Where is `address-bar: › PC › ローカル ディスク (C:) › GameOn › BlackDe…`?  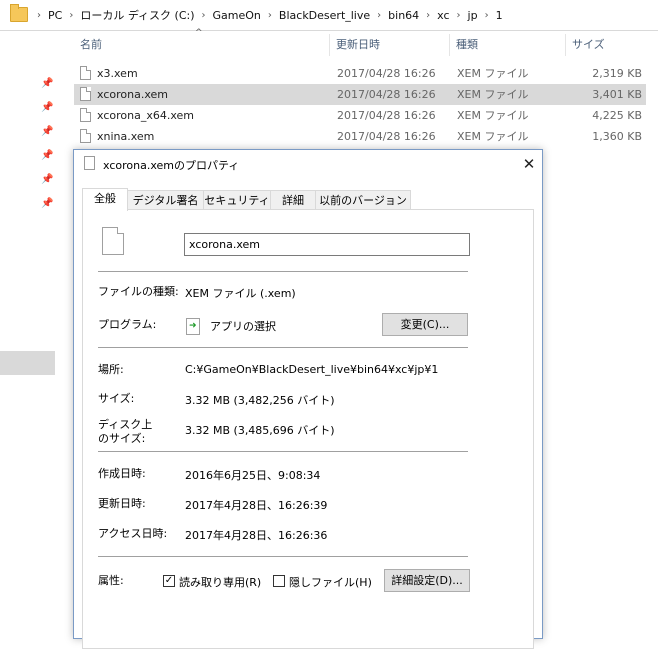 address-bar: › PC › ローカル ディスク (C:) › GameOn › BlackDe… is located at coordinates (329, 15).